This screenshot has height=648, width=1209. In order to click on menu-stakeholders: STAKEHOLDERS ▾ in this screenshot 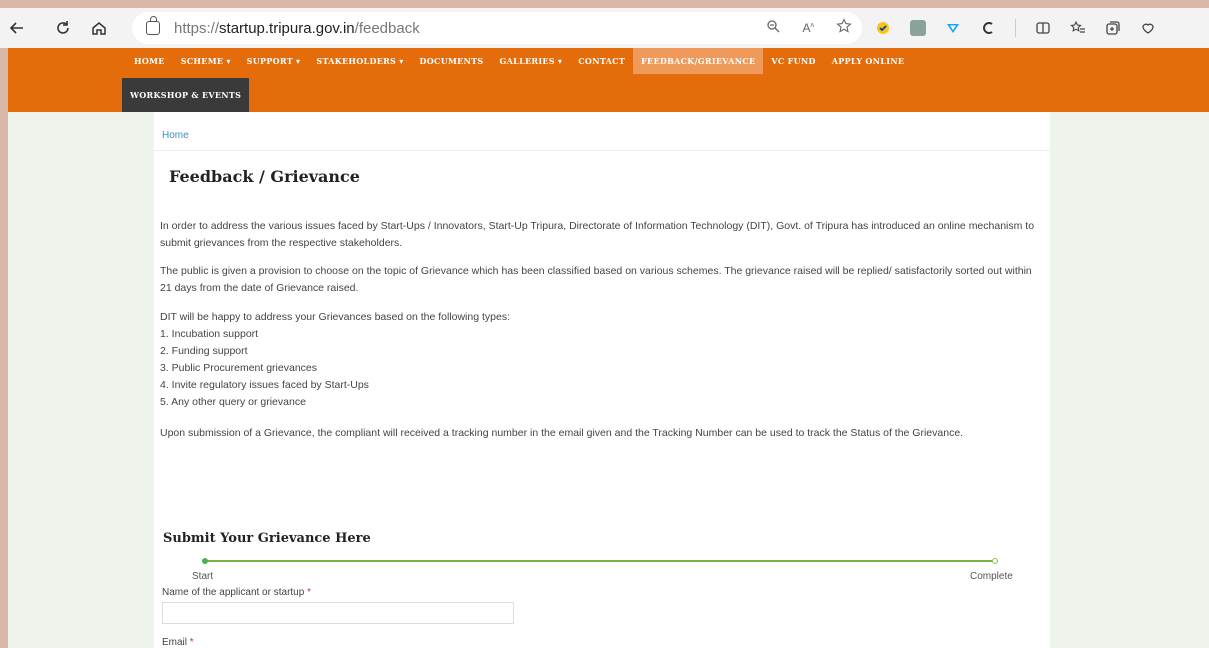, I will do `click(359, 61)`.